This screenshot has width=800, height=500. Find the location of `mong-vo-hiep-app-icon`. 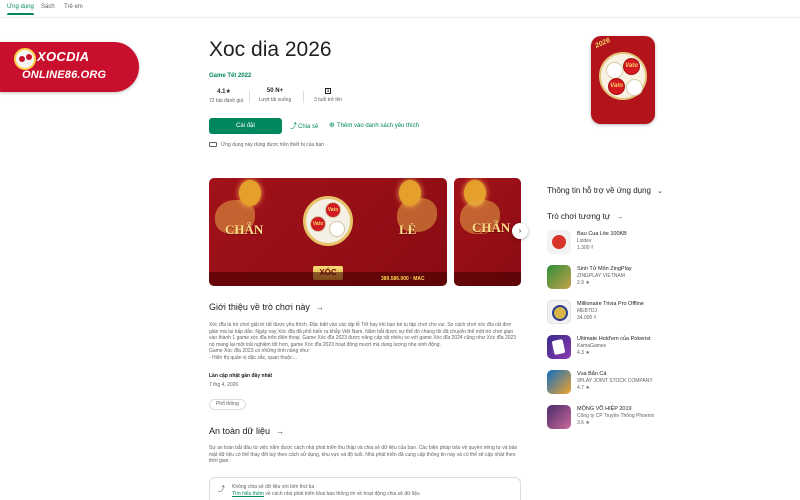

mong-vo-hiep-app-icon is located at coordinates (559, 417).